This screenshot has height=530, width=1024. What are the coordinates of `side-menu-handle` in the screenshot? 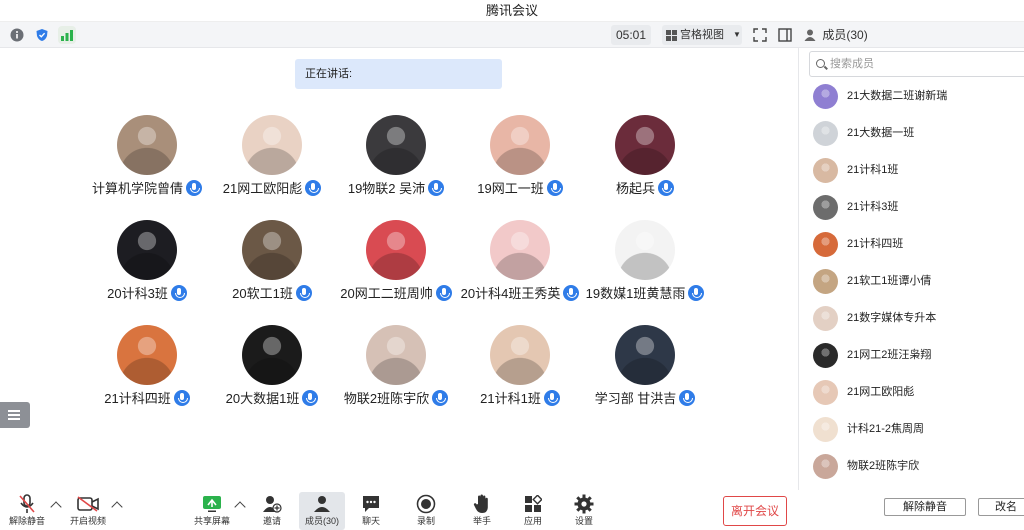 It's located at (15, 415).